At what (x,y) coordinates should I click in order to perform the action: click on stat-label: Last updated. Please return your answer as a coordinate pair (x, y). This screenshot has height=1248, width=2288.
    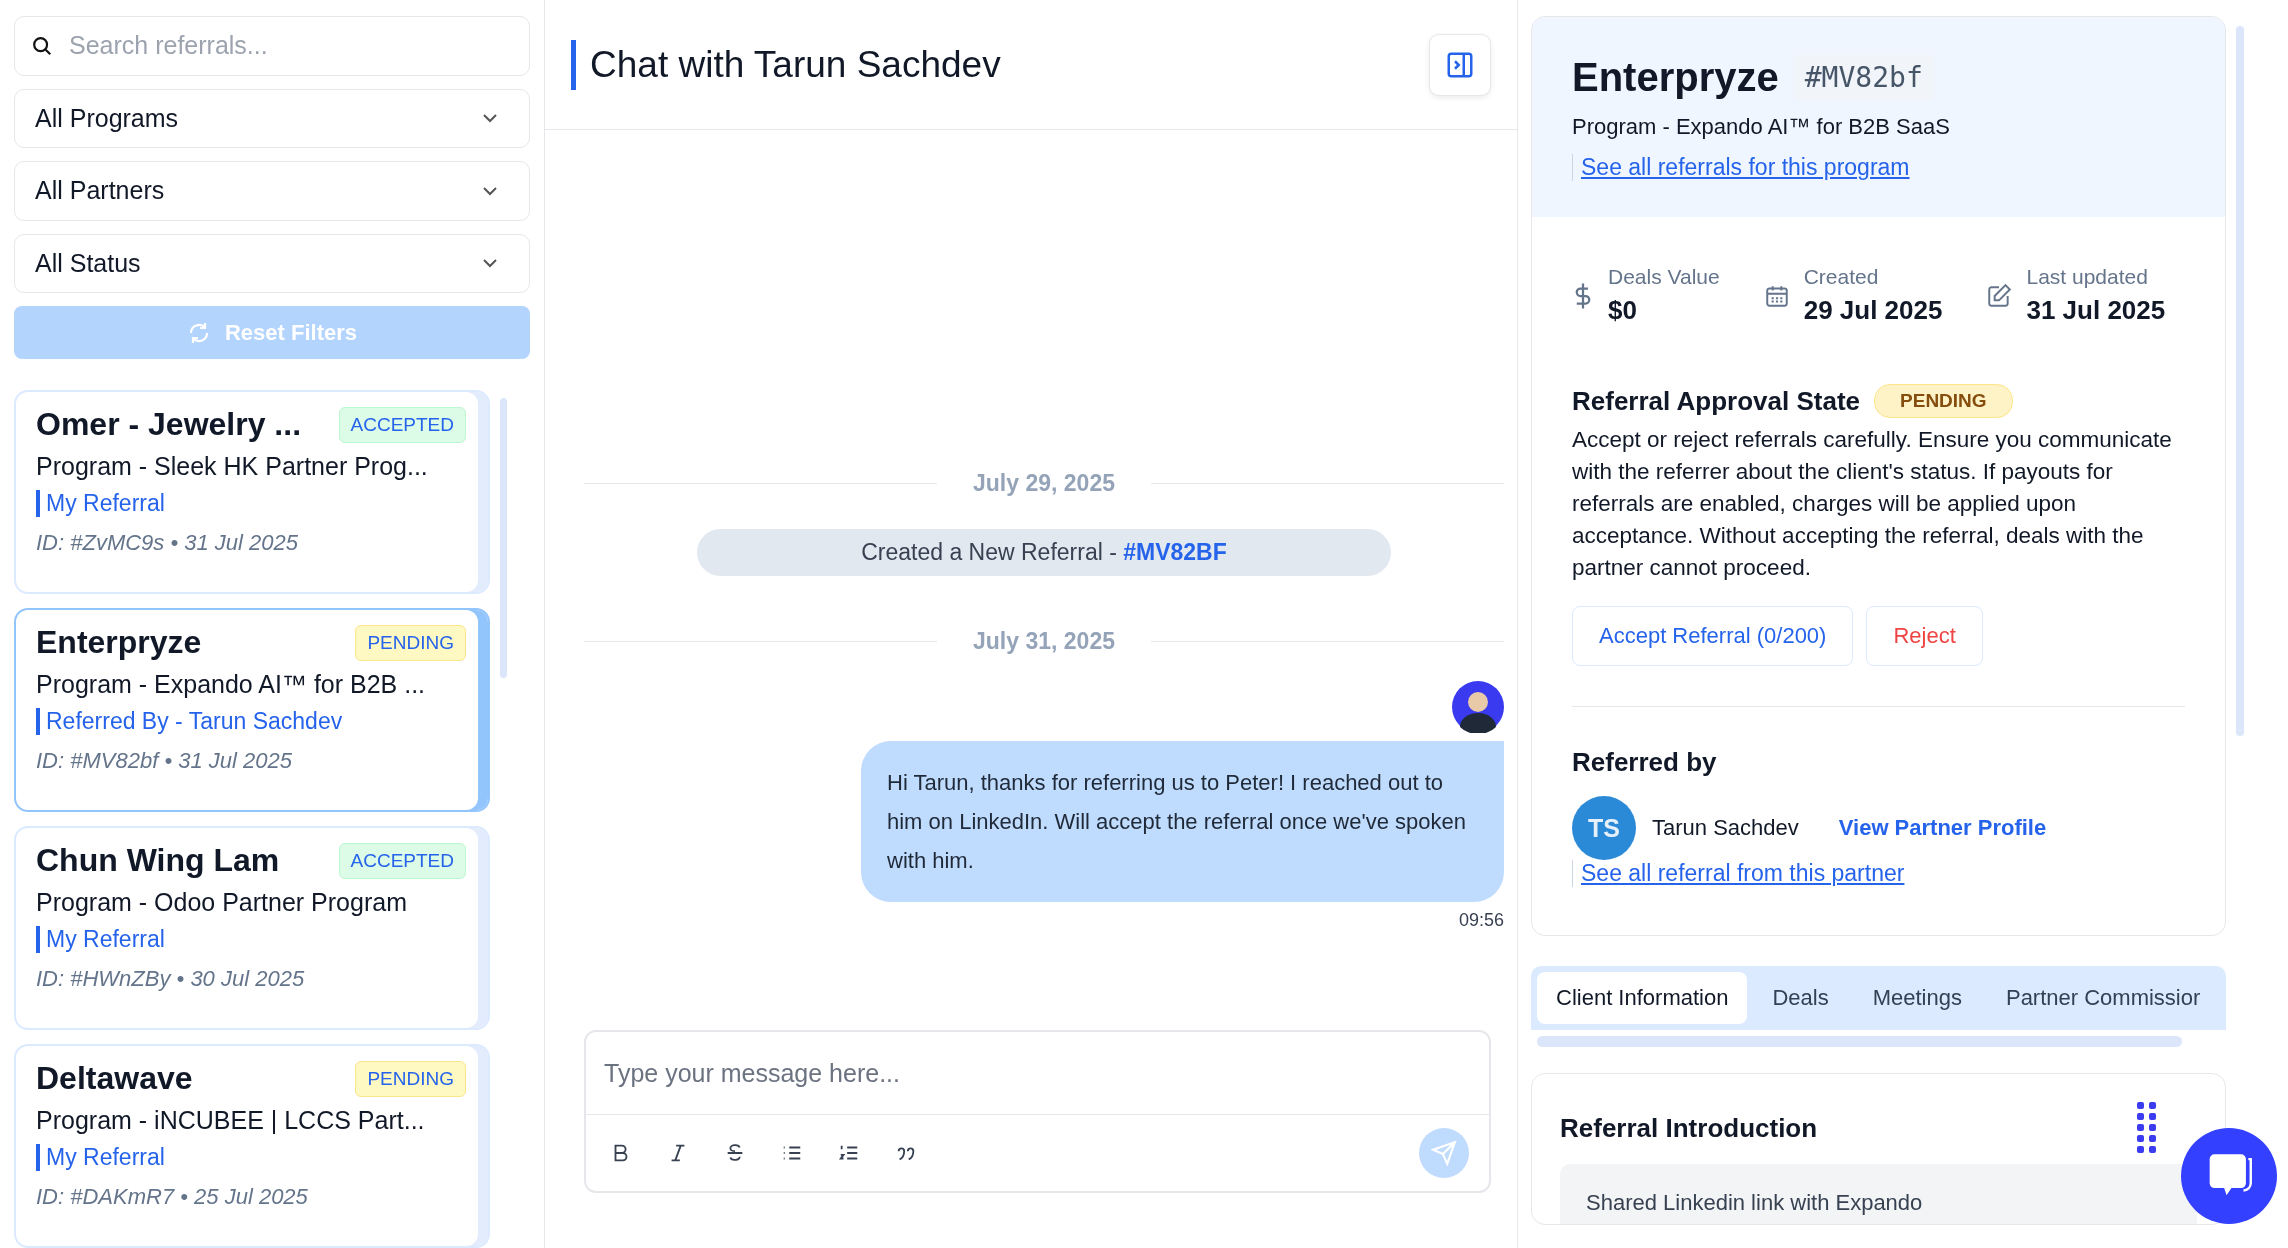
    Looking at the image, I should click on (2087, 277).